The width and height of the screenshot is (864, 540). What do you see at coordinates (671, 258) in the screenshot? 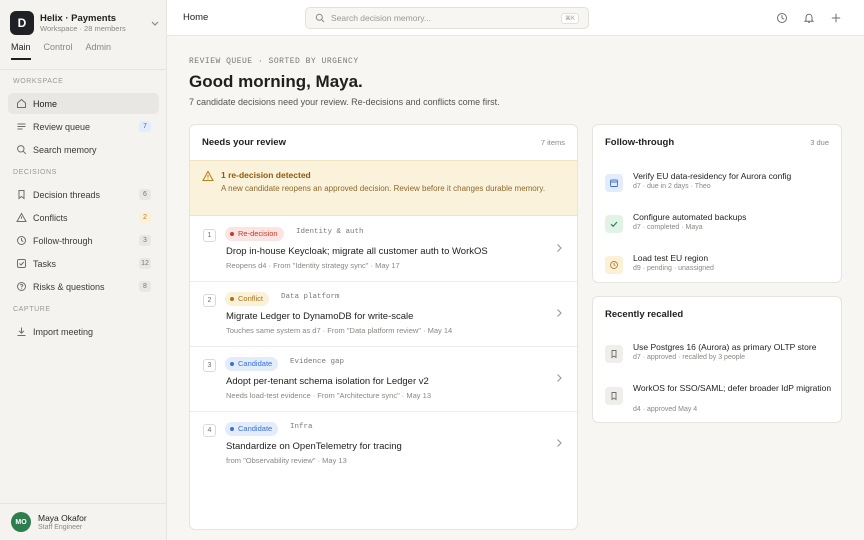
I see `follow-item-title: Load test EU region` at bounding box center [671, 258].